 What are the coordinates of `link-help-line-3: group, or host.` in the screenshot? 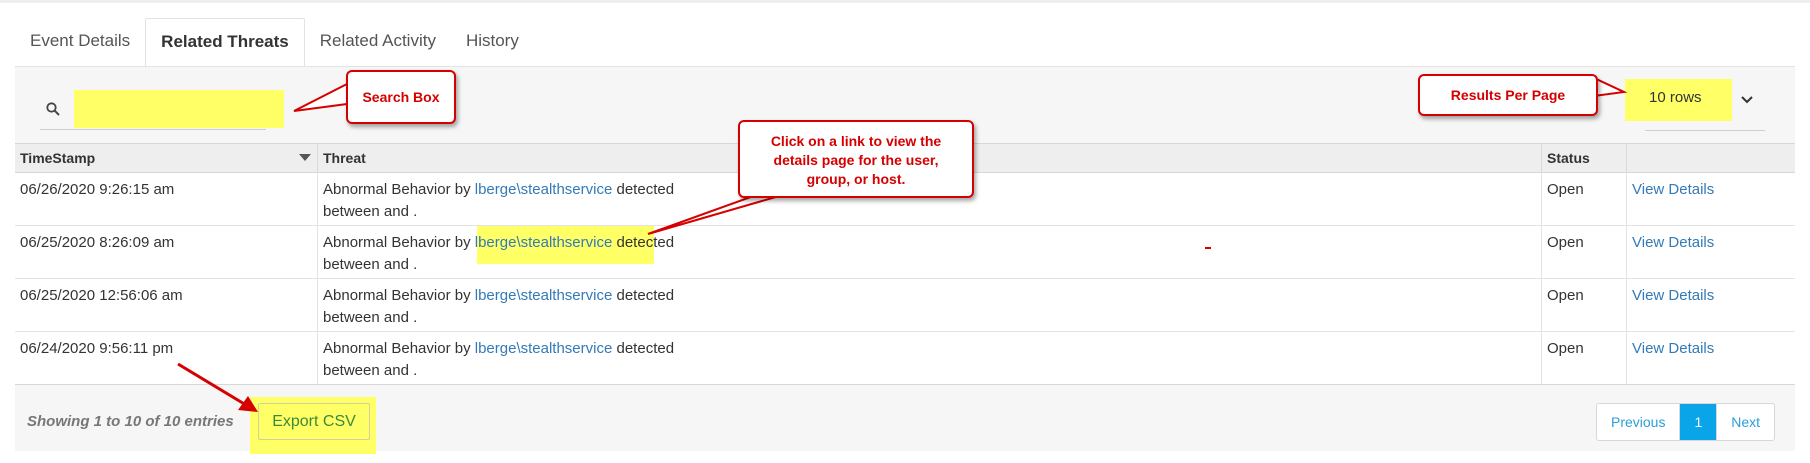 It's located at (856, 179).